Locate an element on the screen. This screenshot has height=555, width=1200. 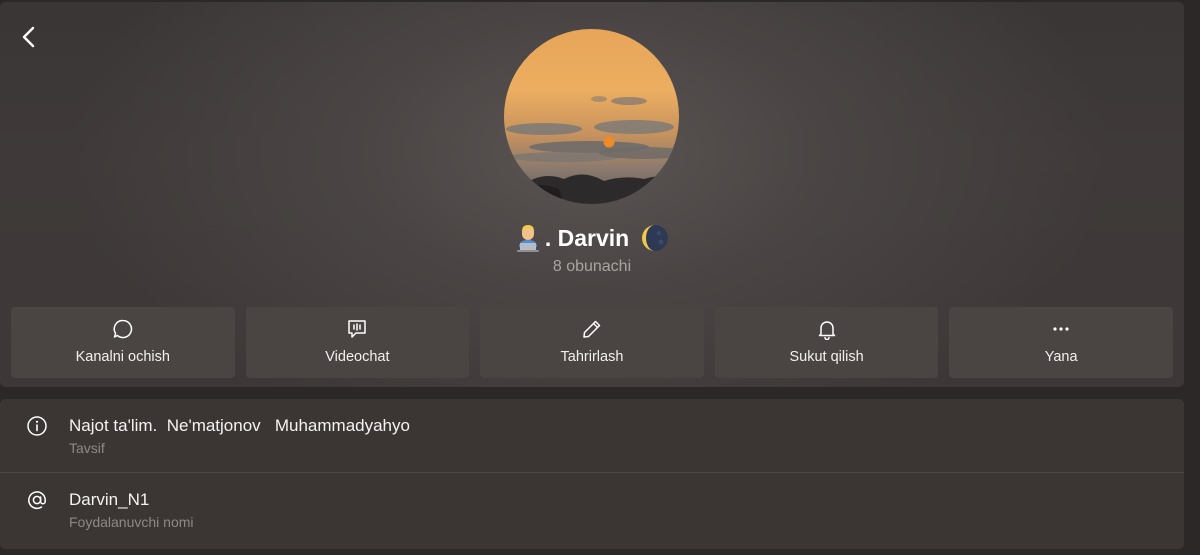
subscriber-count: 8 obunachi is located at coordinates (592, 266).